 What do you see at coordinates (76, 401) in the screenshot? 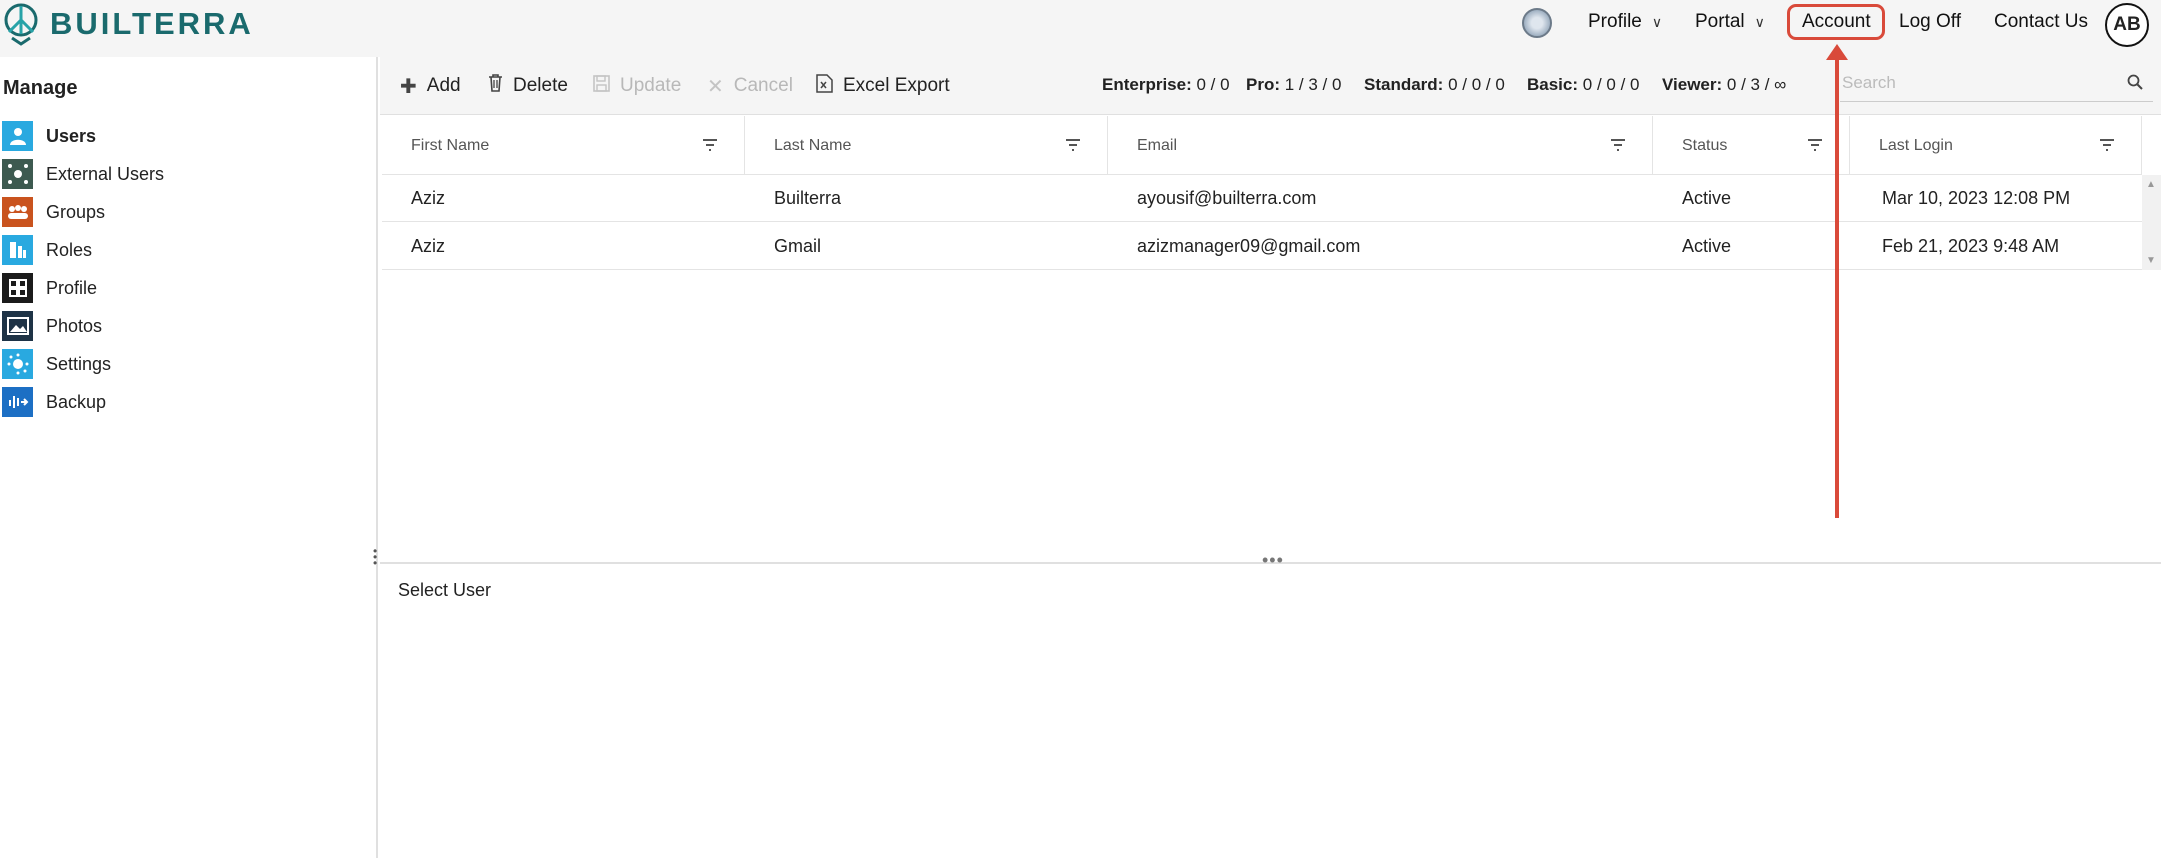
I see `sidebar-item-label: Backup` at bounding box center [76, 401].